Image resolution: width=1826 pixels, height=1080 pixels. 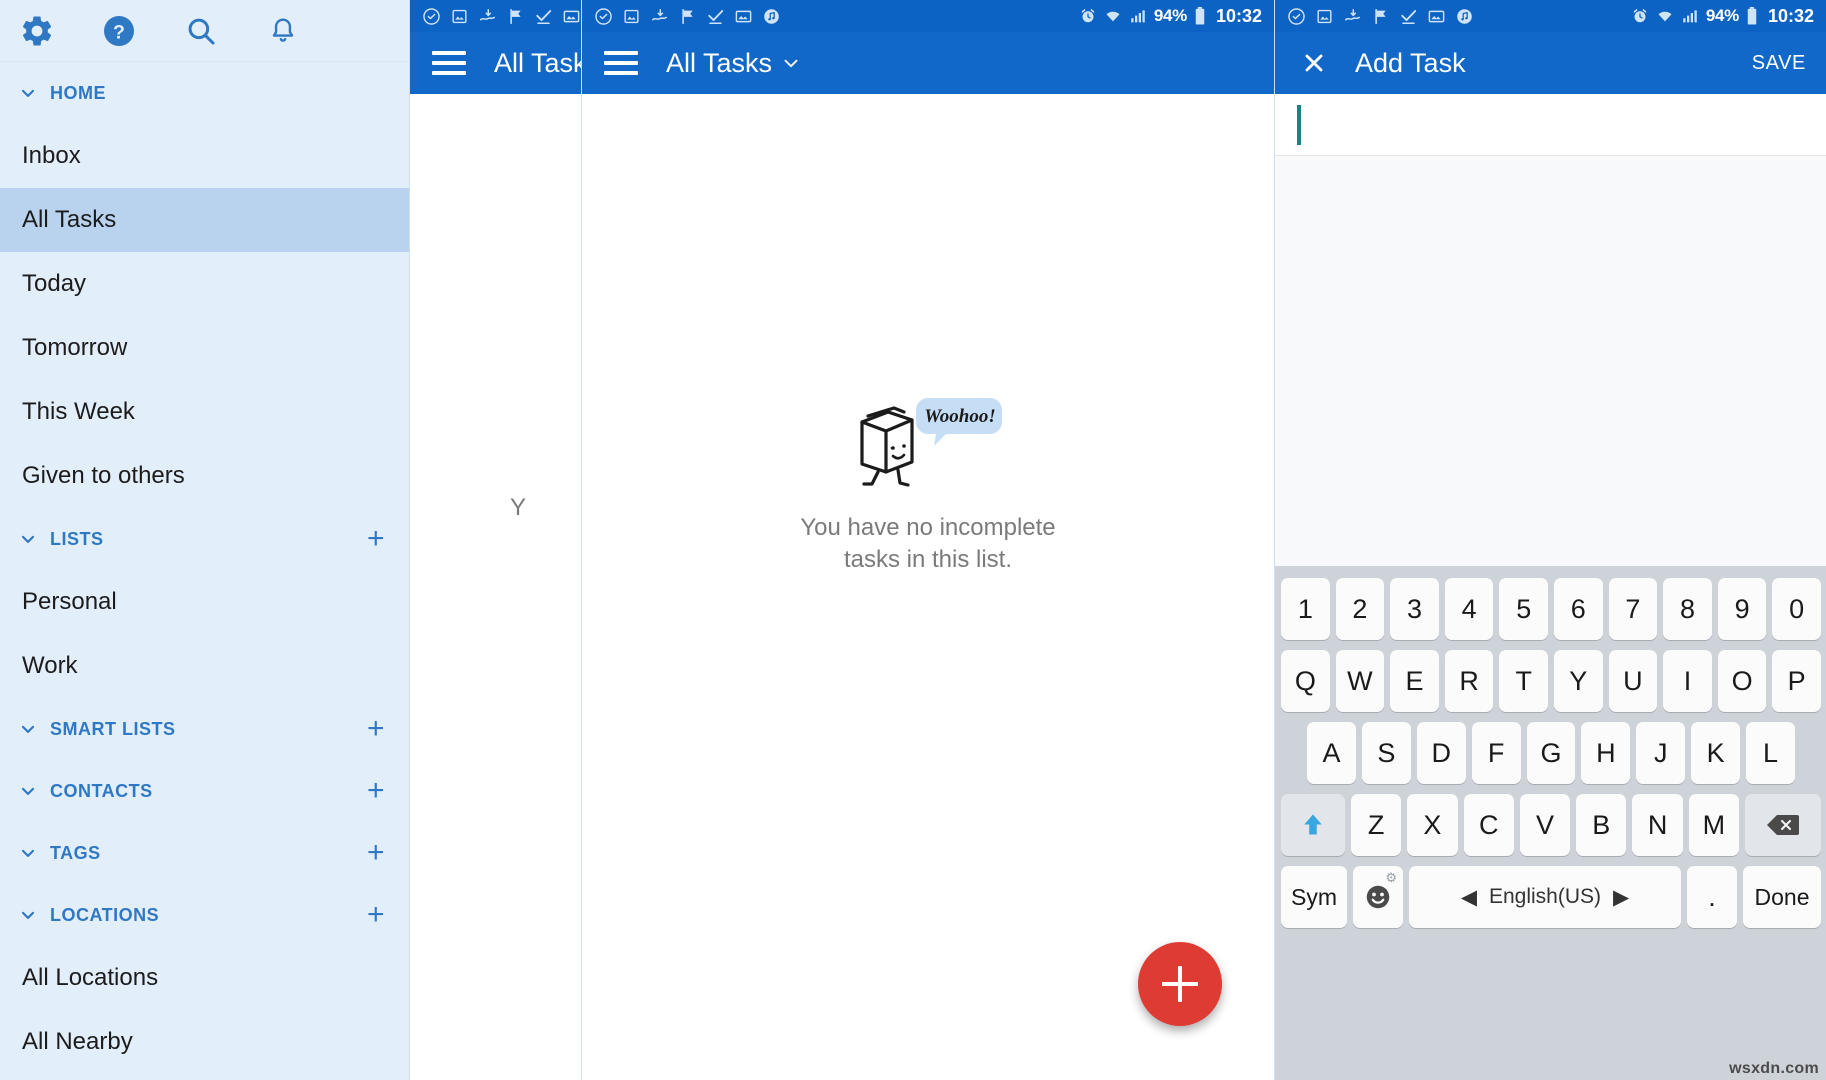 What do you see at coordinates (204, 156) in the screenshot?
I see `sidebar-item-inbox: Inbox` at bounding box center [204, 156].